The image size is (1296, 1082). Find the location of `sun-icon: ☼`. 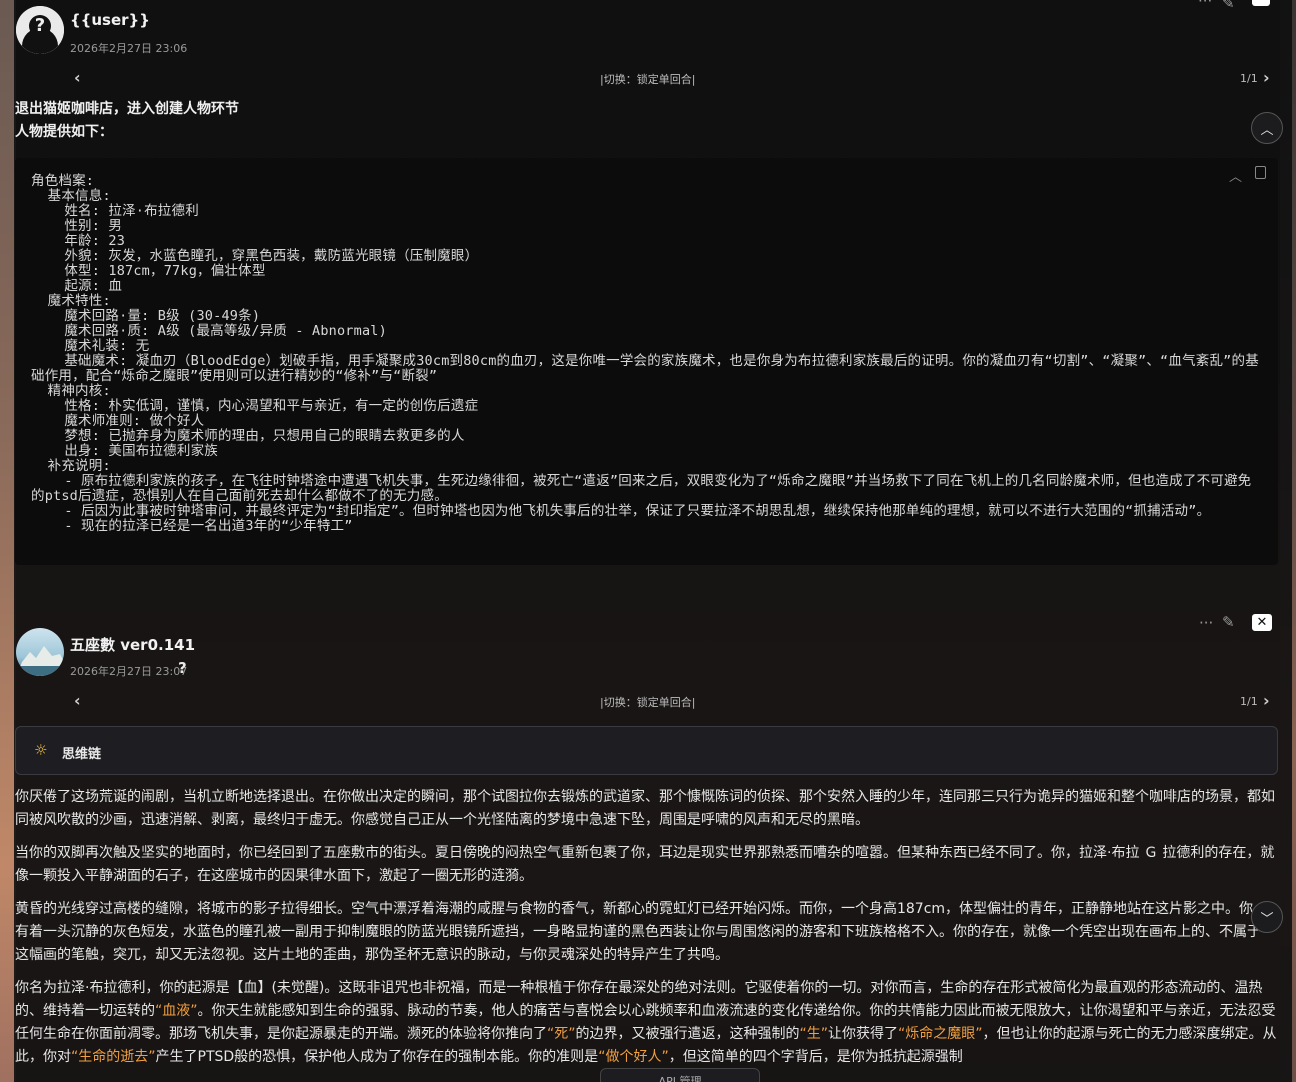

sun-icon: ☼ is located at coordinates (41, 750).